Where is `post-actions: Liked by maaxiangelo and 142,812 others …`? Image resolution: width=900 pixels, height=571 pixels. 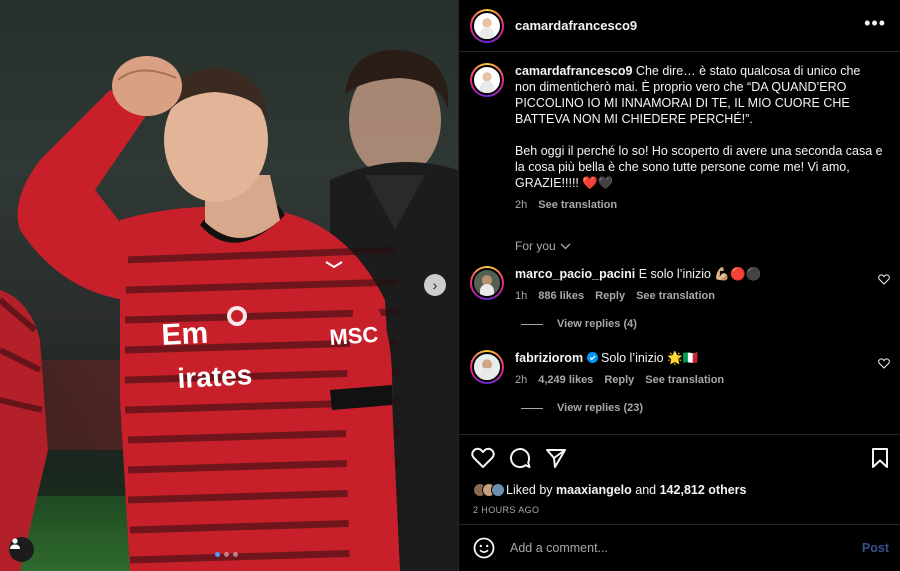 post-actions: Liked by maaxiangelo and 142,812 others … is located at coordinates (679, 478).